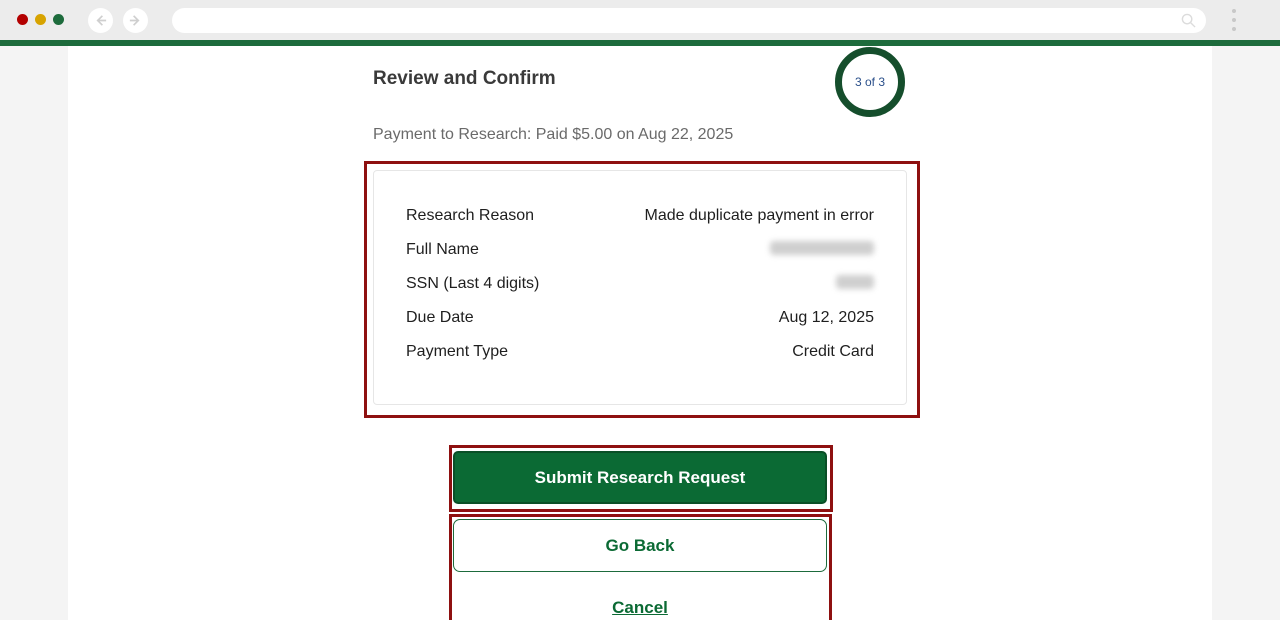  I want to click on page-title: Review and Confirm, so click(464, 78).